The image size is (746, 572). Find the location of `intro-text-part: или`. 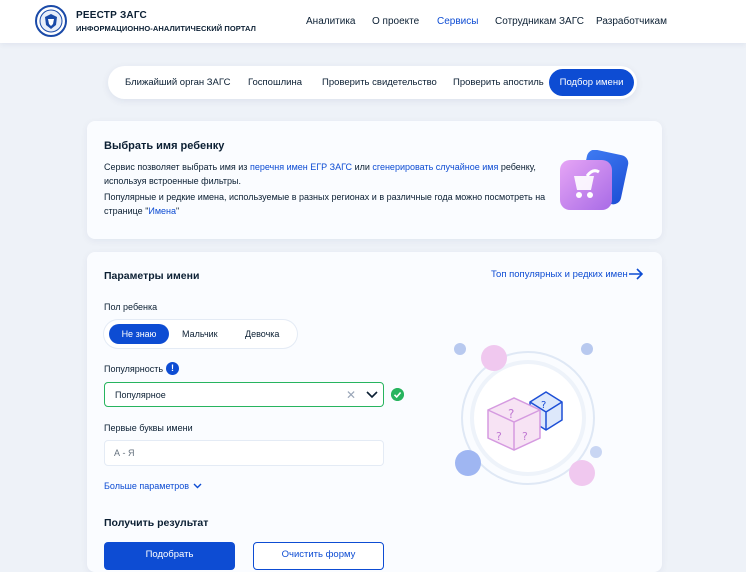

intro-text-part: или is located at coordinates (362, 167).